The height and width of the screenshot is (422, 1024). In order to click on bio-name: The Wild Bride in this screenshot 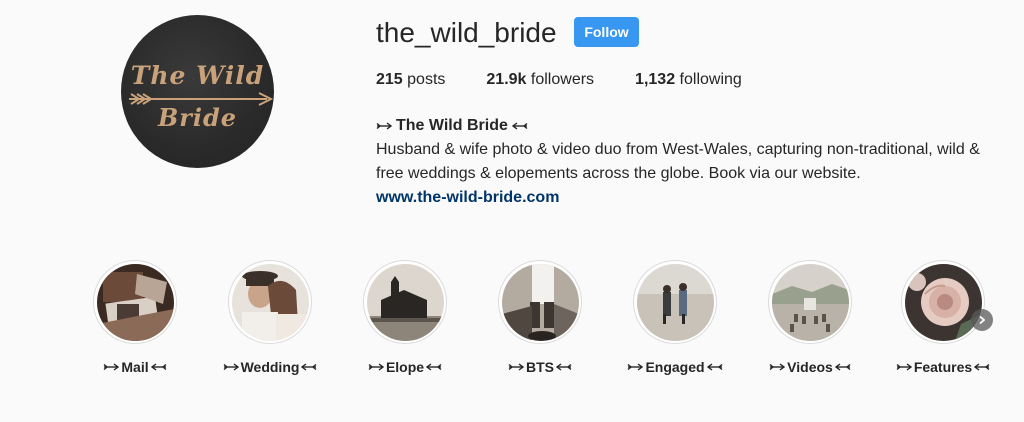, I will do `click(452, 125)`.